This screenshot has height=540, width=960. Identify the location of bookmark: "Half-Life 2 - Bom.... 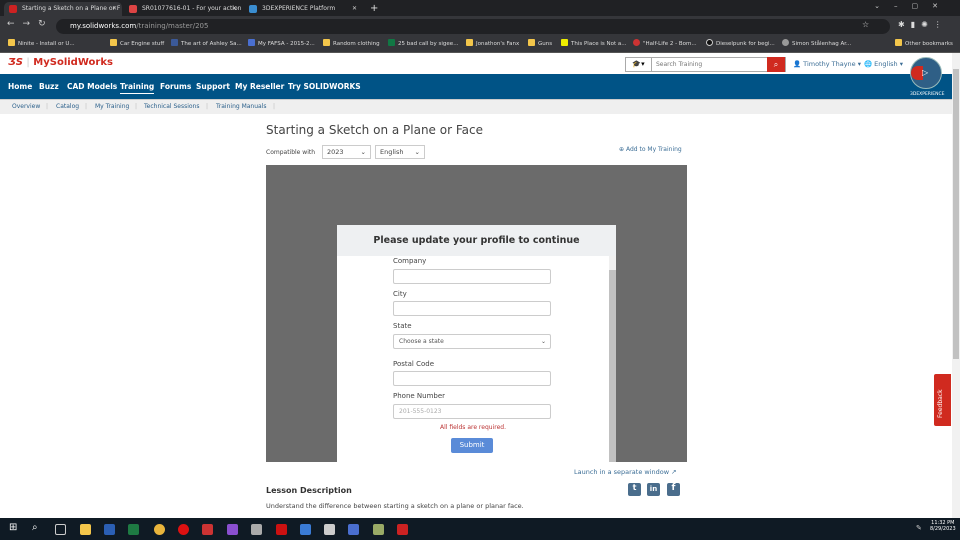
(665, 43).